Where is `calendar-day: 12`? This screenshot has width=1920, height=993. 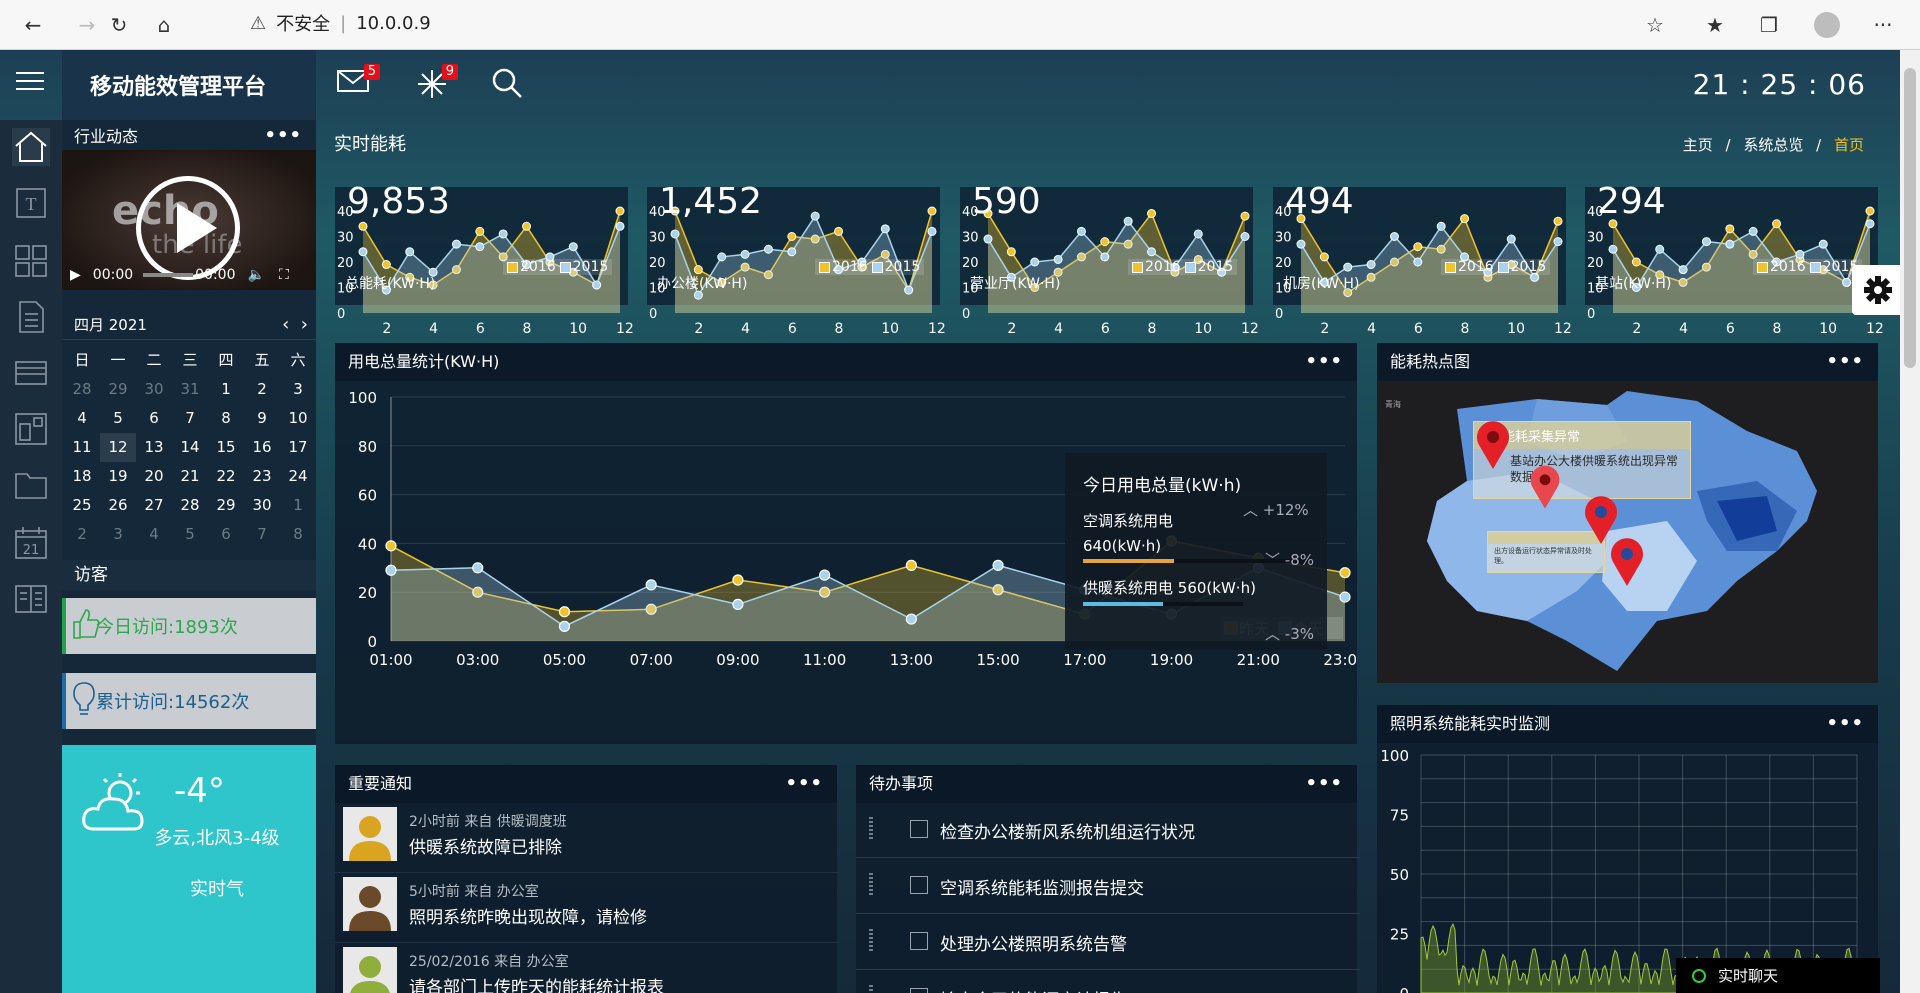
calendar-day: 12 is located at coordinates (118, 447).